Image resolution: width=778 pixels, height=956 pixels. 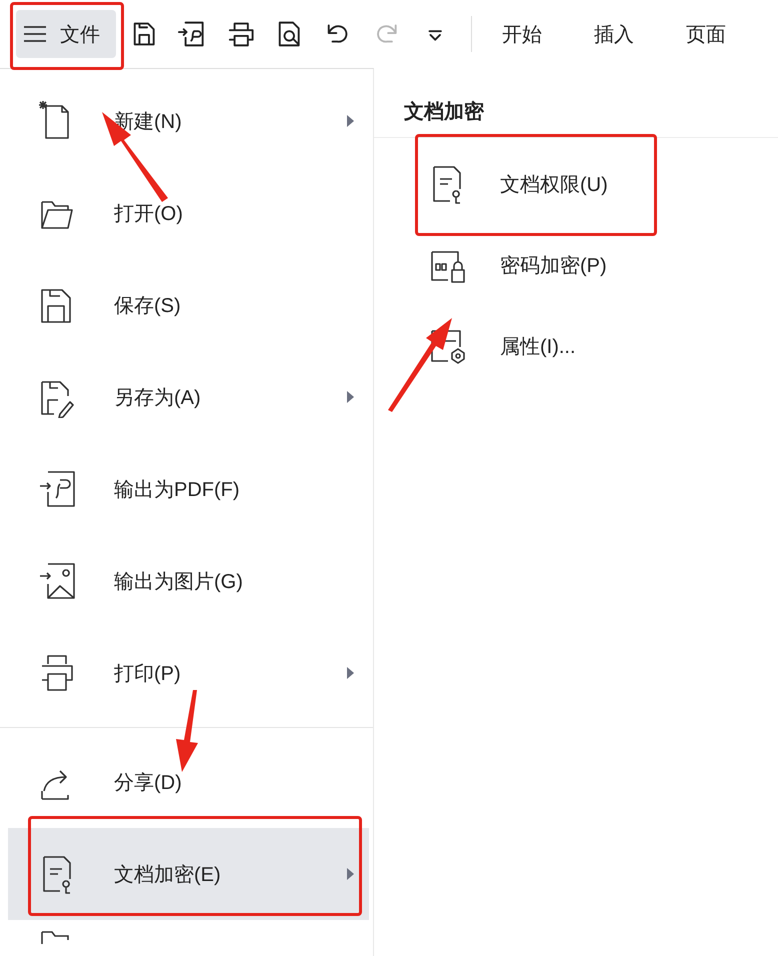 I want to click on menu-item: 输出为图片(G), so click(x=188, y=581).